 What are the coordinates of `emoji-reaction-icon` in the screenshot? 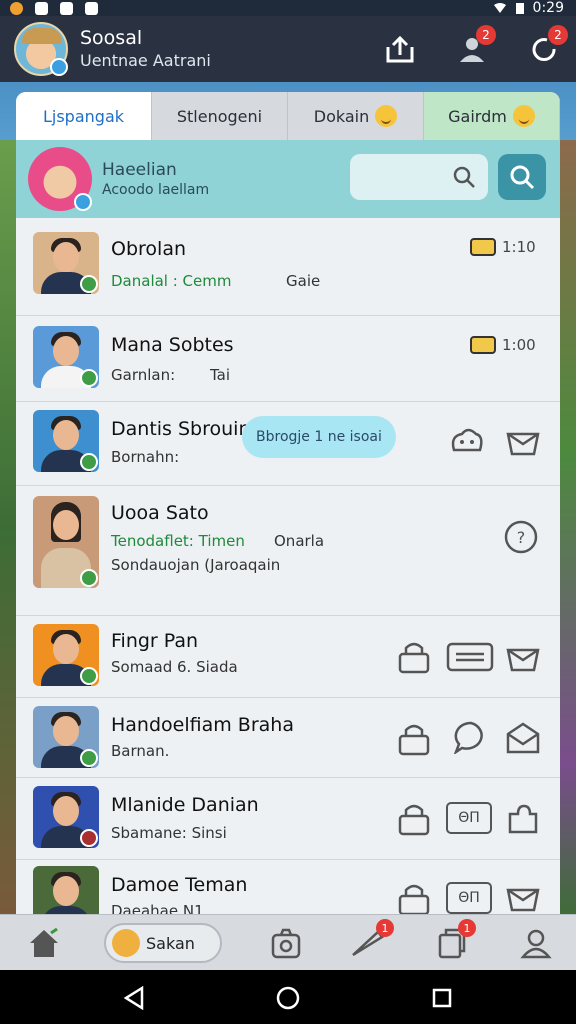 It's located at (467, 441).